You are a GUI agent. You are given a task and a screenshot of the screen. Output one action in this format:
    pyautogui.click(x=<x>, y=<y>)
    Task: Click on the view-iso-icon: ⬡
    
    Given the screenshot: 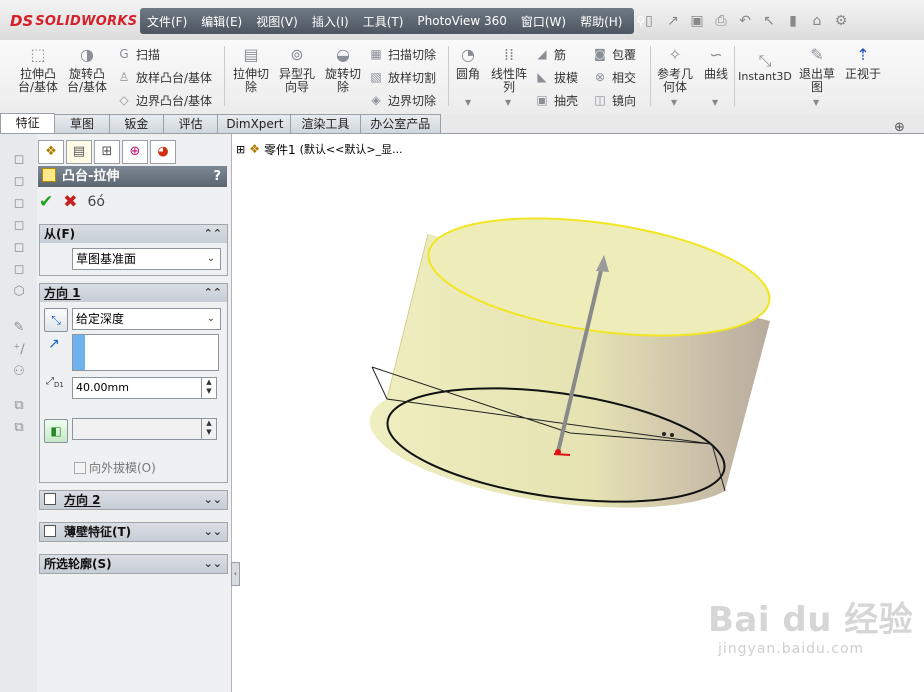 What is the action you would take?
    pyautogui.click(x=19, y=292)
    